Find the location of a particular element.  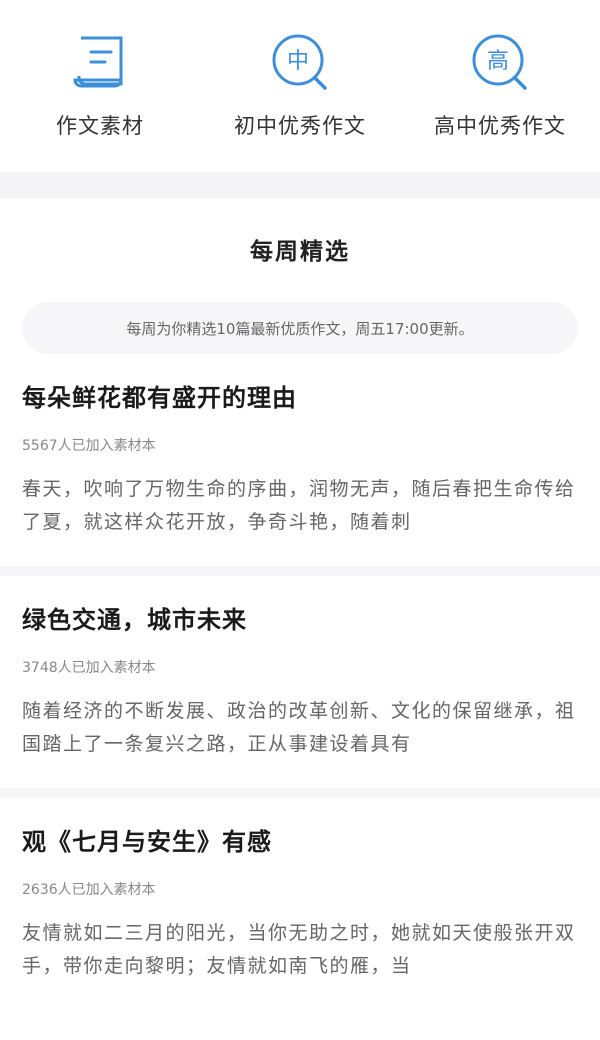

nav-senior-essays: 高 高中优秀作文 is located at coordinates (500, 85).